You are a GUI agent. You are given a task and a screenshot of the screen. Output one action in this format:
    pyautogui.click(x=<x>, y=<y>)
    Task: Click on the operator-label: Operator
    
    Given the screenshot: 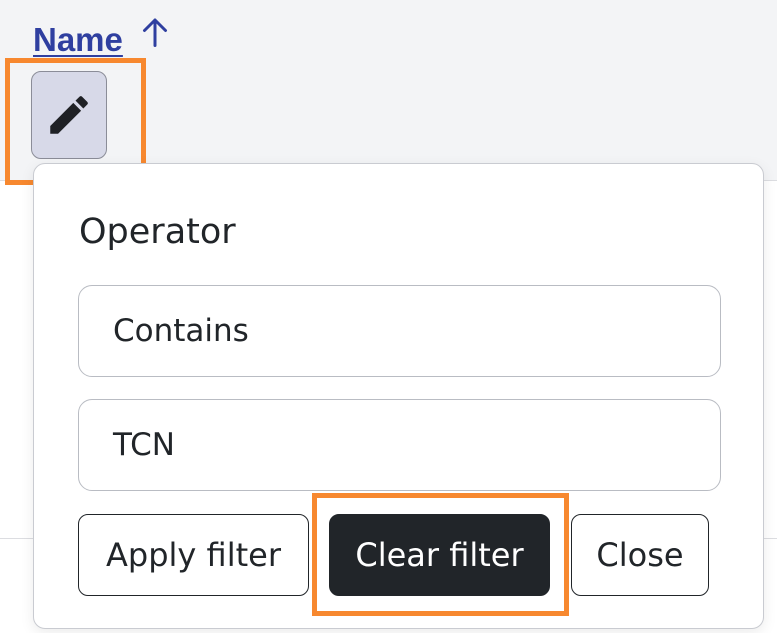 What is the action you would take?
    pyautogui.click(x=157, y=232)
    